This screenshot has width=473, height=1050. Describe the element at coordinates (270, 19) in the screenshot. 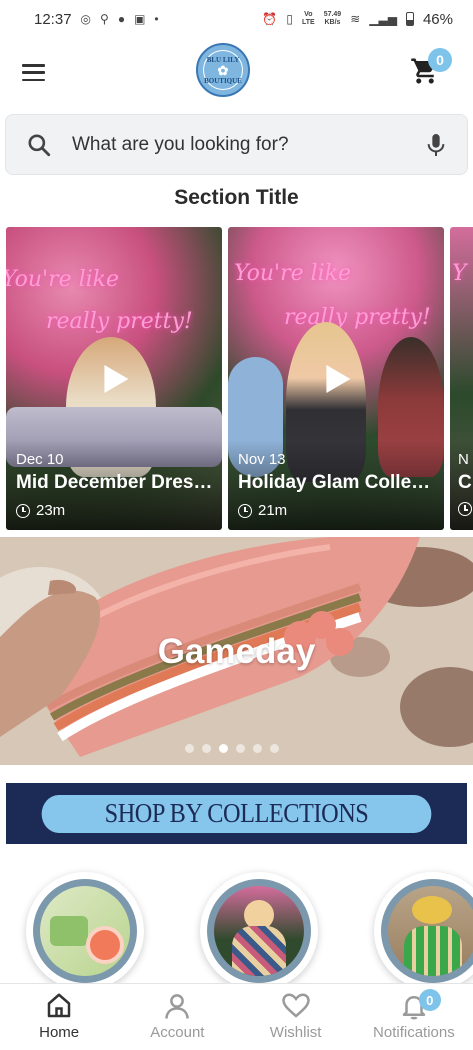

I see `alarm-icon: ⏰` at that location.